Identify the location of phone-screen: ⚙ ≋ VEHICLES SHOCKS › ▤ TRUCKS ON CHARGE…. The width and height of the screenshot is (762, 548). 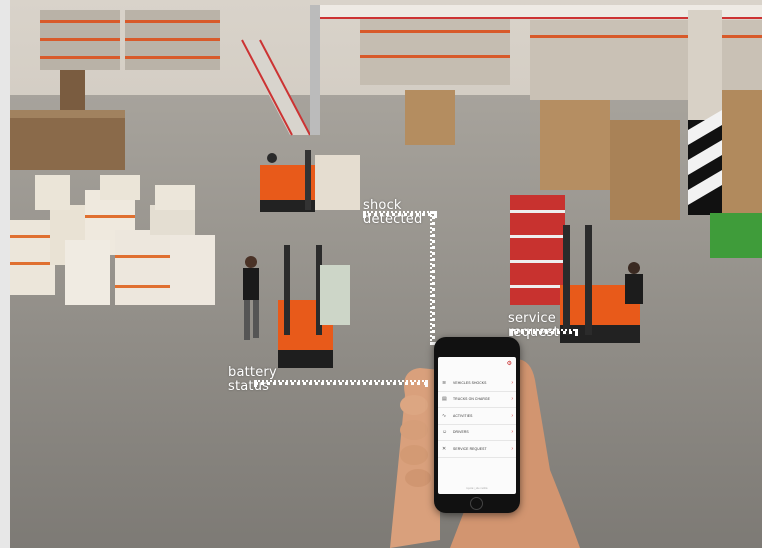
(477, 425).